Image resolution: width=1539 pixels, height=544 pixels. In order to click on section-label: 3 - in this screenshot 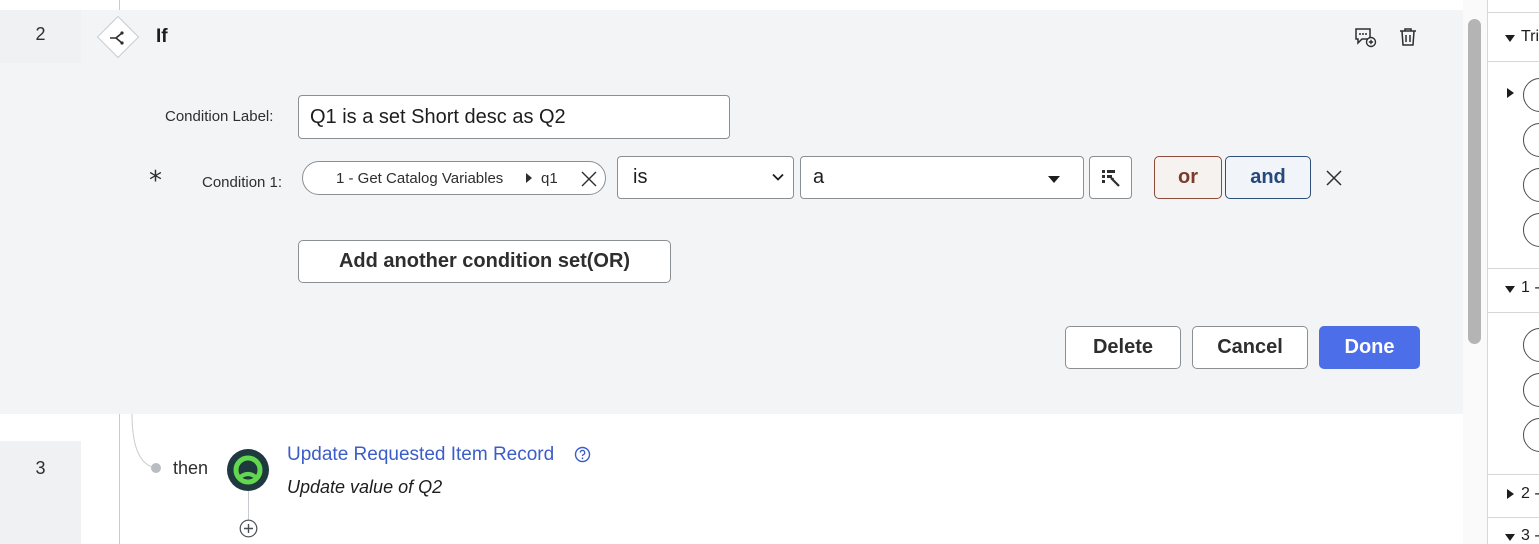, I will do `click(1530, 535)`.